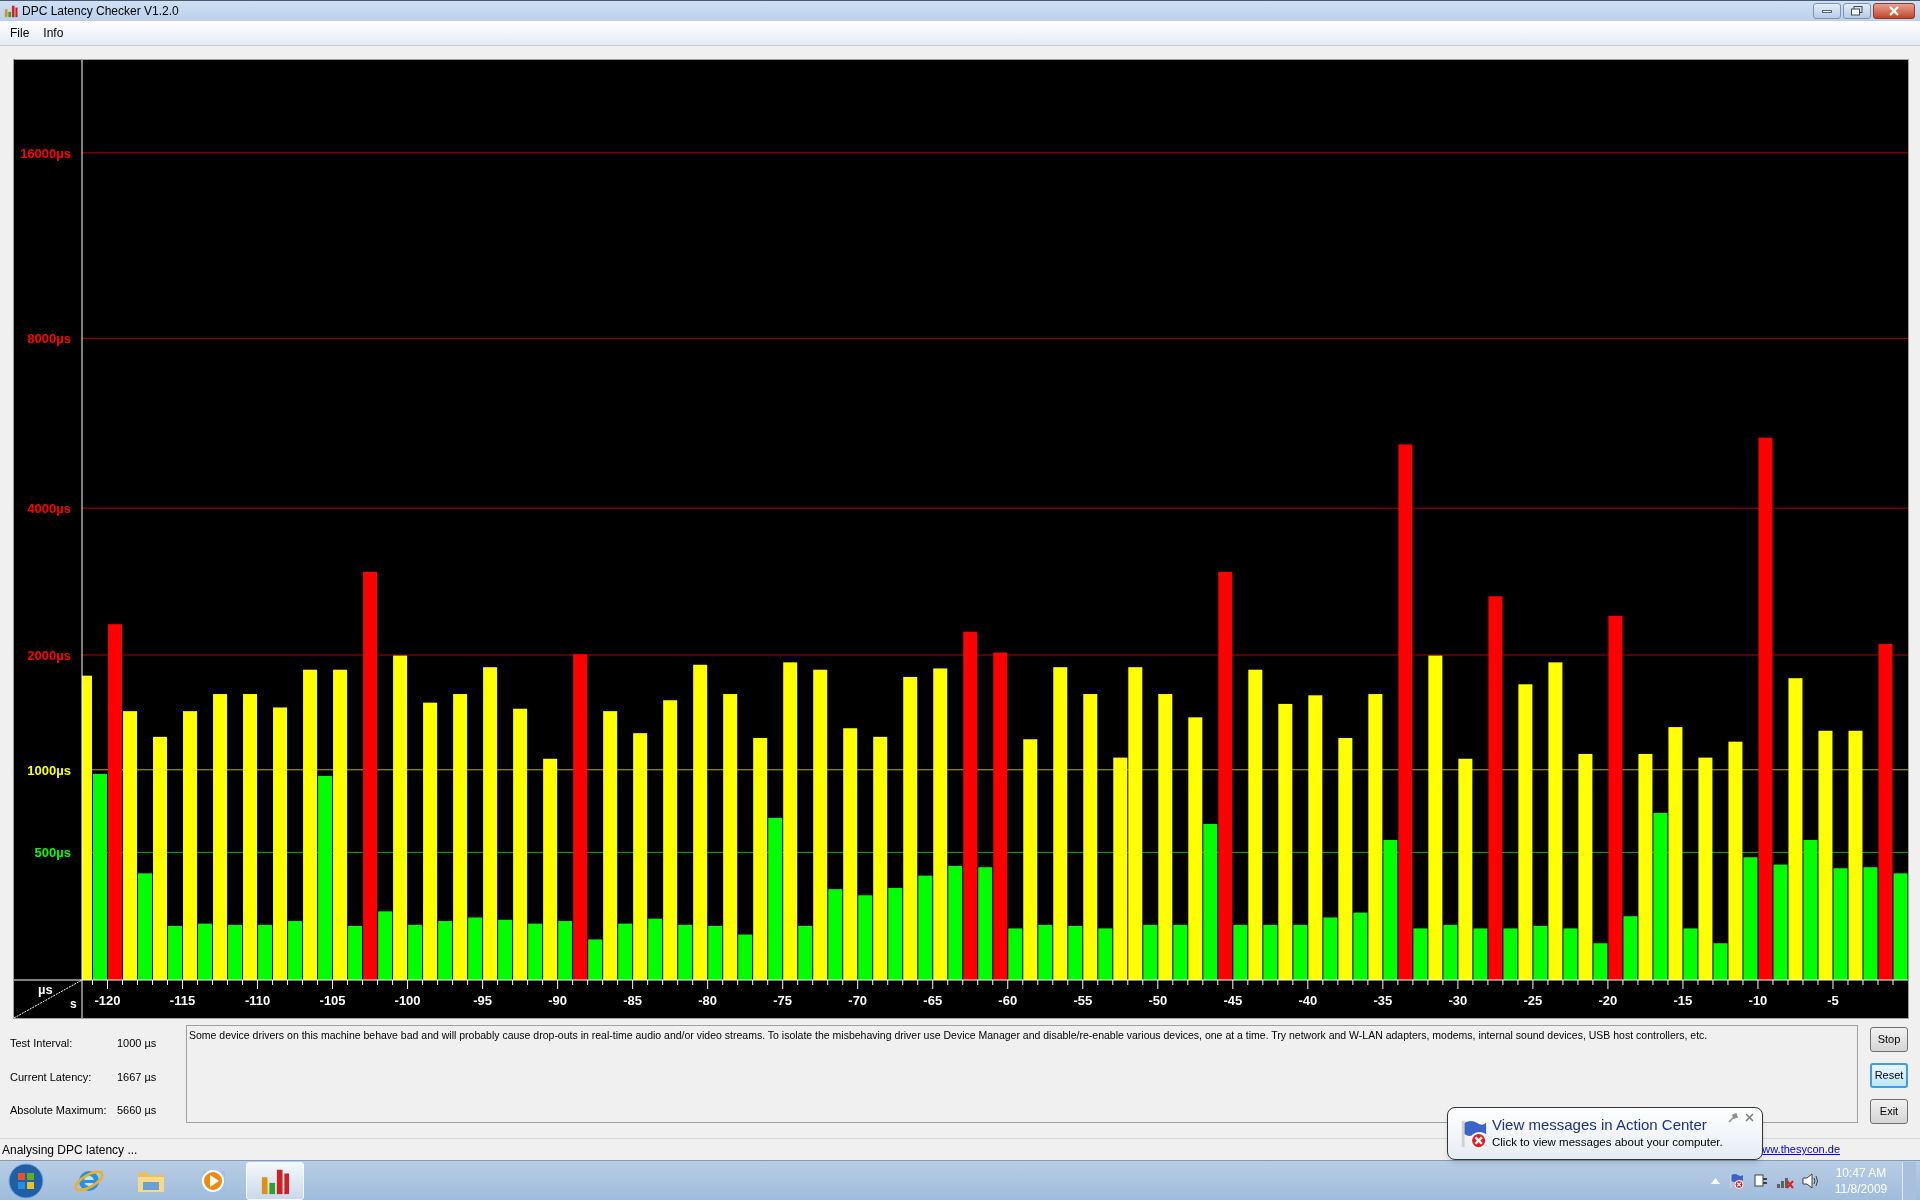 This screenshot has height=1200, width=1920. I want to click on close-button, so click(1894, 11).